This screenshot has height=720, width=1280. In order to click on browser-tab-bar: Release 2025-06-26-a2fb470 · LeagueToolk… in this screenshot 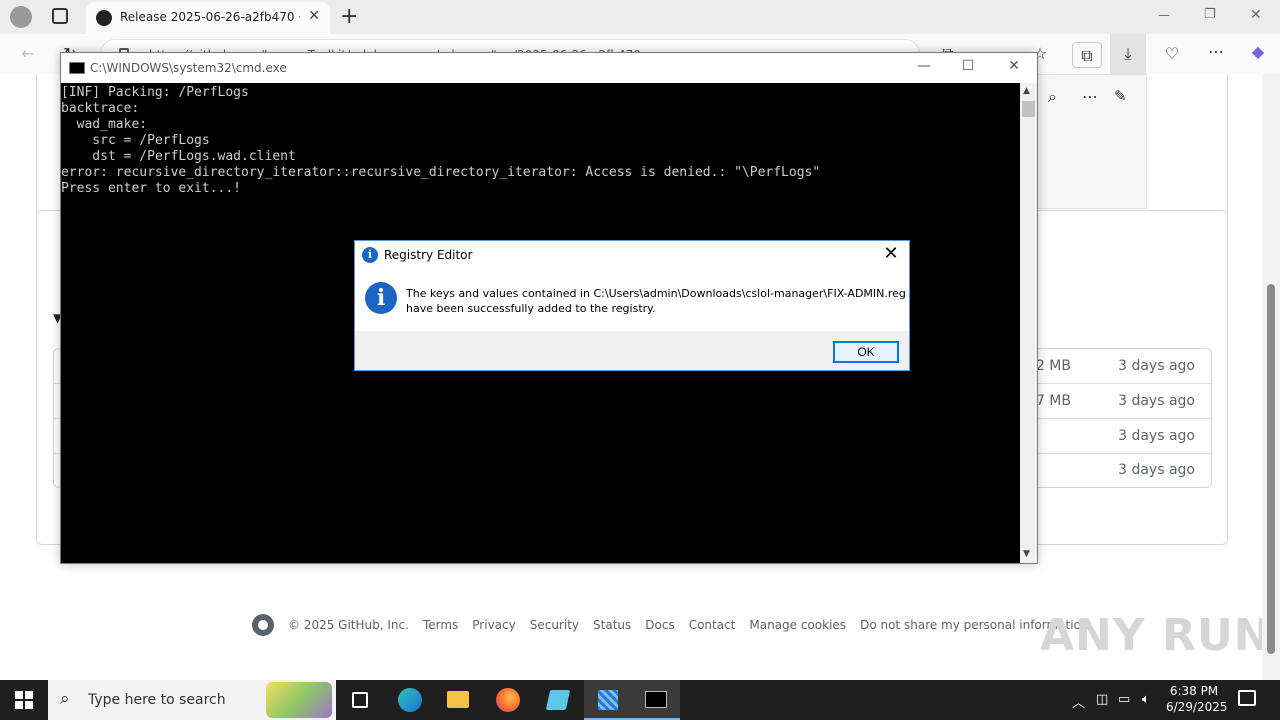, I will do `click(640, 17)`.